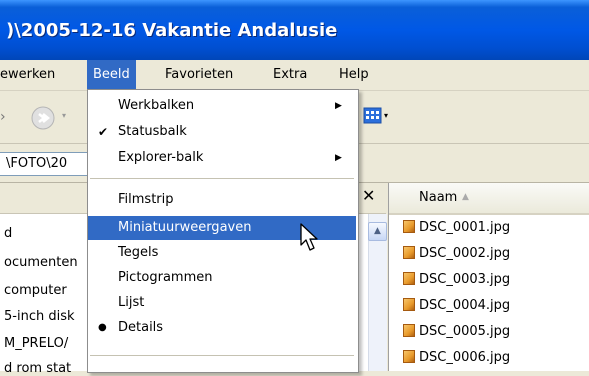 Image resolution: width=589 pixels, height=376 pixels. I want to click on column-header-label: Naam, so click(438, 197).